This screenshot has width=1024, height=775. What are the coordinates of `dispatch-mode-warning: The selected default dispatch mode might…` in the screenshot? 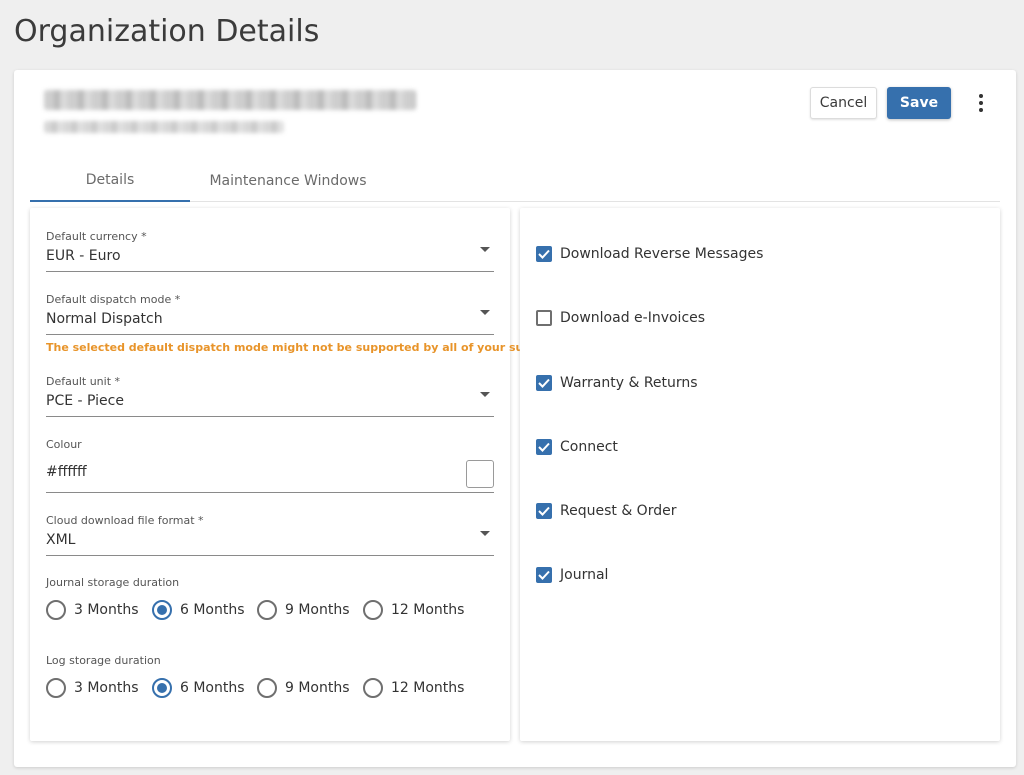 It's located at (306, 347).